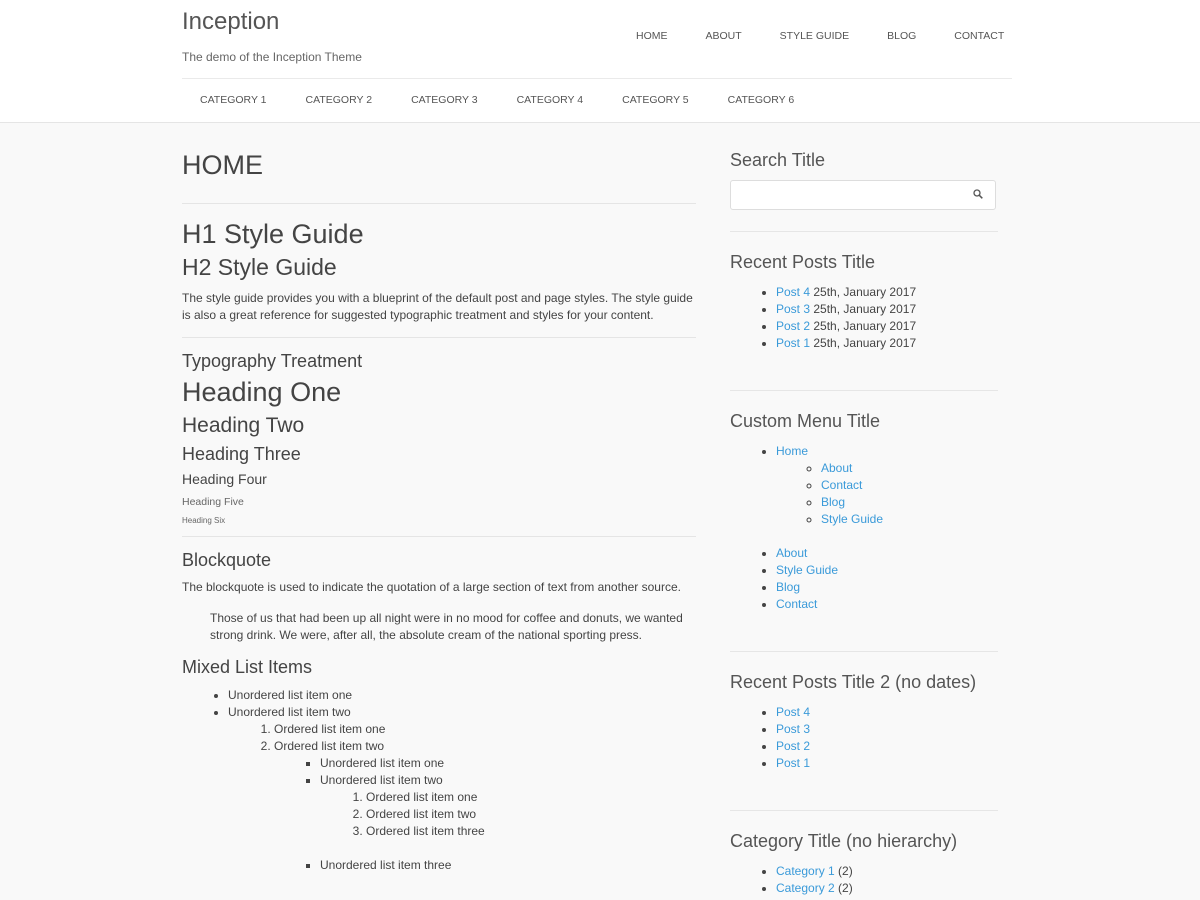 The width and height of the screenshot is (1200, 900). Describe the element at coordinates (814, 36) in the screenshot. I see `nav-style-guide: STYLE GUIDE` at that location.